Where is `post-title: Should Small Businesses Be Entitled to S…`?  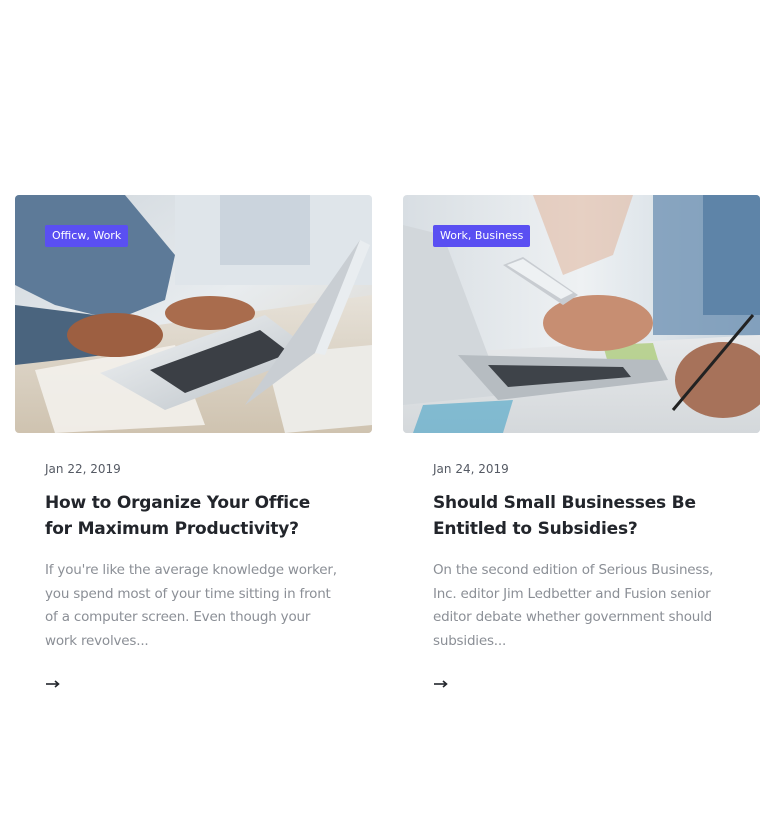 post-title: Should Small Businesses Be Entitled to S… is located at coordinates (581, 516).